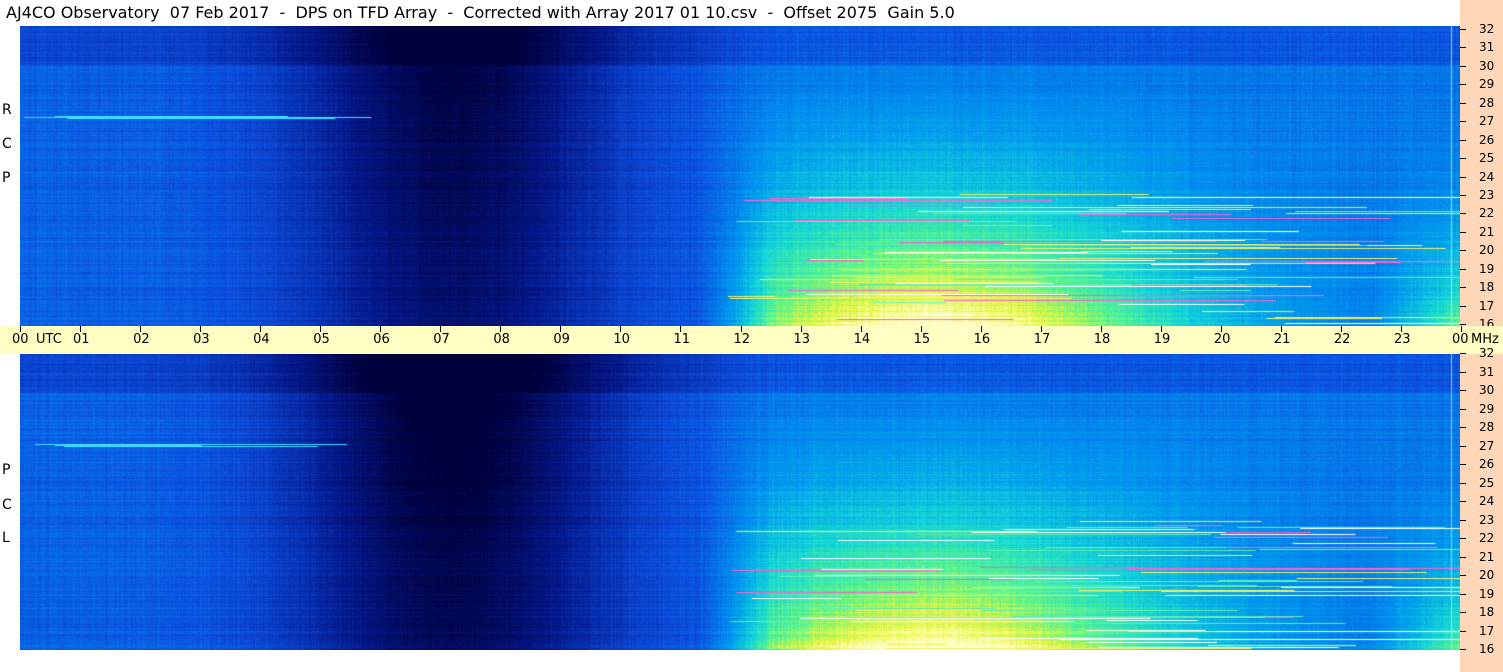  What do you see at coordinates (501, 339) in the screenshot?
I see `time-tick-label: 08` at bounding box center [501, 339].